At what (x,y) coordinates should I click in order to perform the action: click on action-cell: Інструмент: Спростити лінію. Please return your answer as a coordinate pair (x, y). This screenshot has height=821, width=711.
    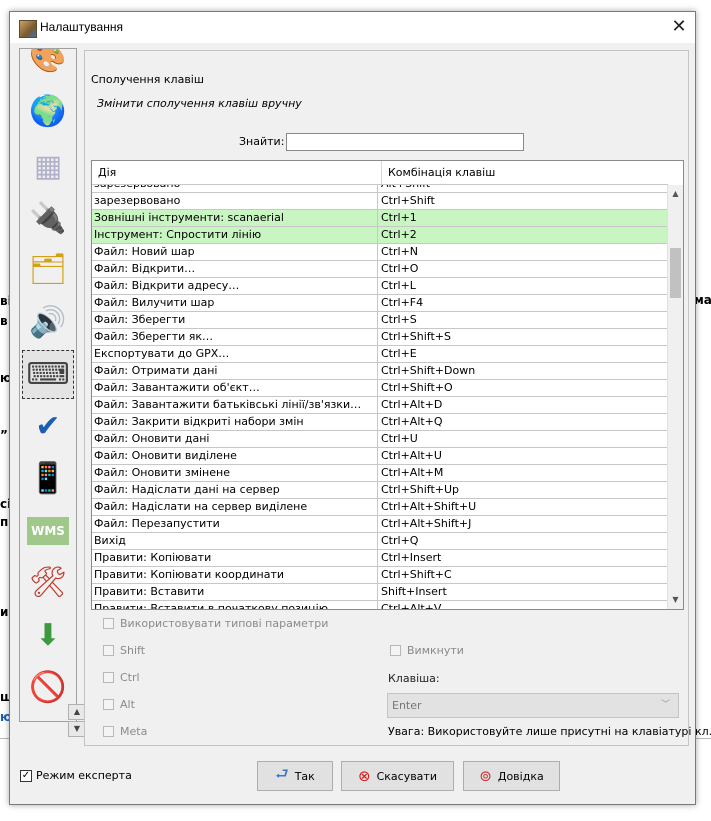
    Looking at the image, I should click on (236, 235).